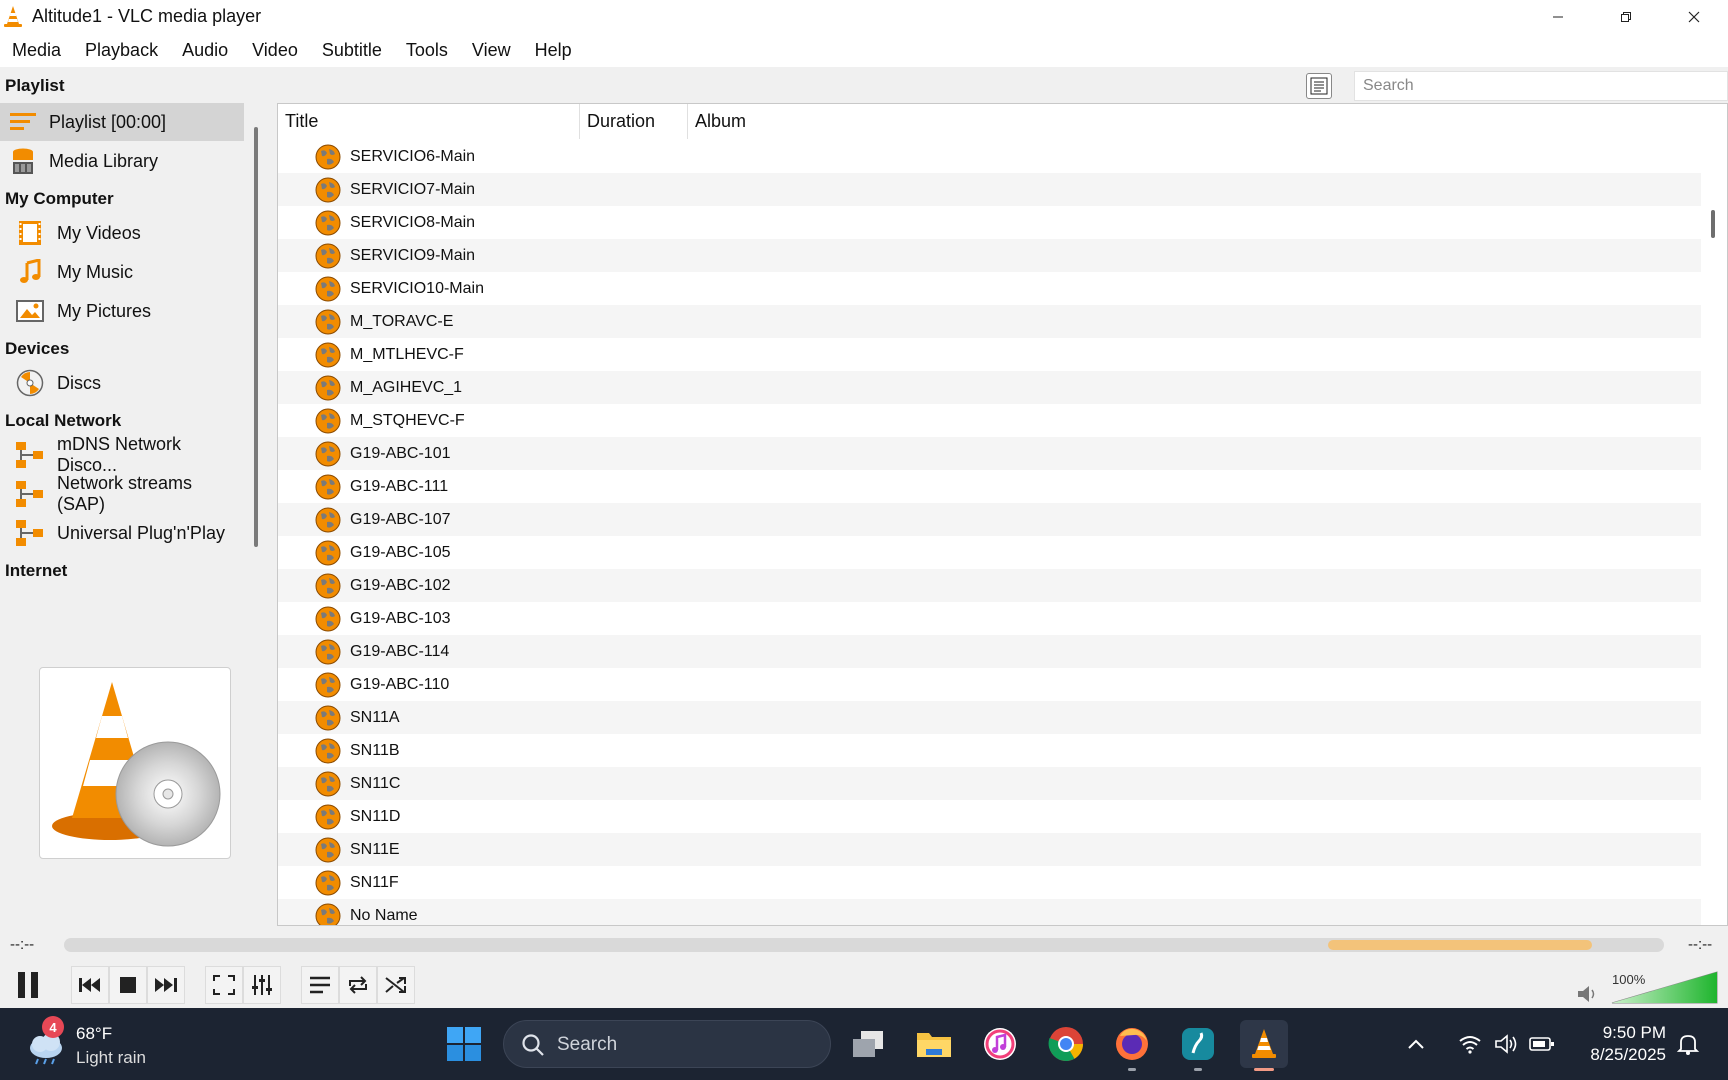  I want to click on sidebar-item-media-library: Media Library, so click(122, 161).